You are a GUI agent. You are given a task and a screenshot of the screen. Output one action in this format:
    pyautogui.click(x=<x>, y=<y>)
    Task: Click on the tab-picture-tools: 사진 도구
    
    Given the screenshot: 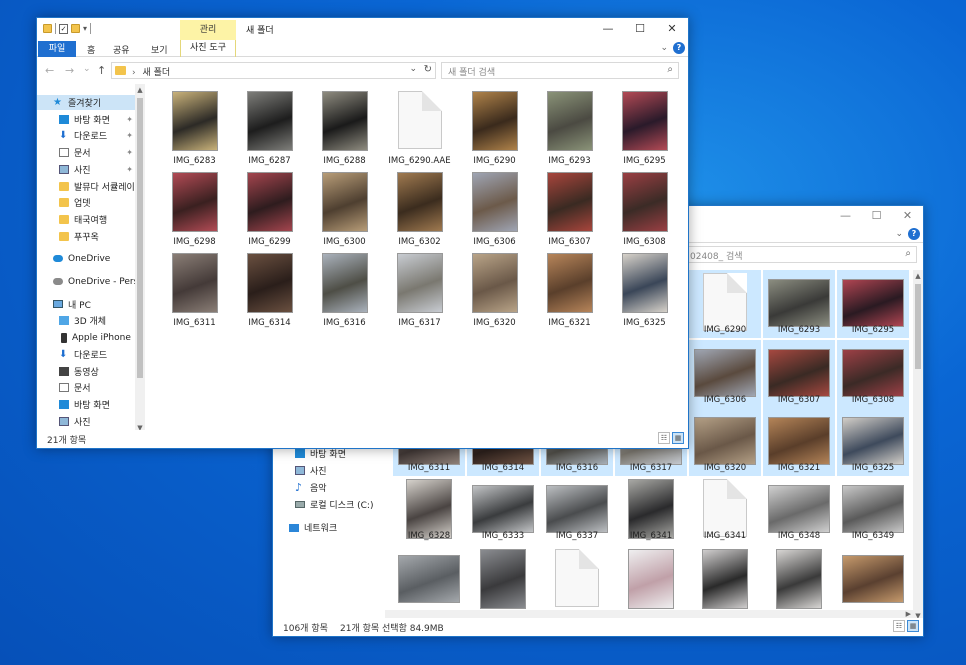 What is the action you would take?
    pyautogui.click(x=208, y=48)
    